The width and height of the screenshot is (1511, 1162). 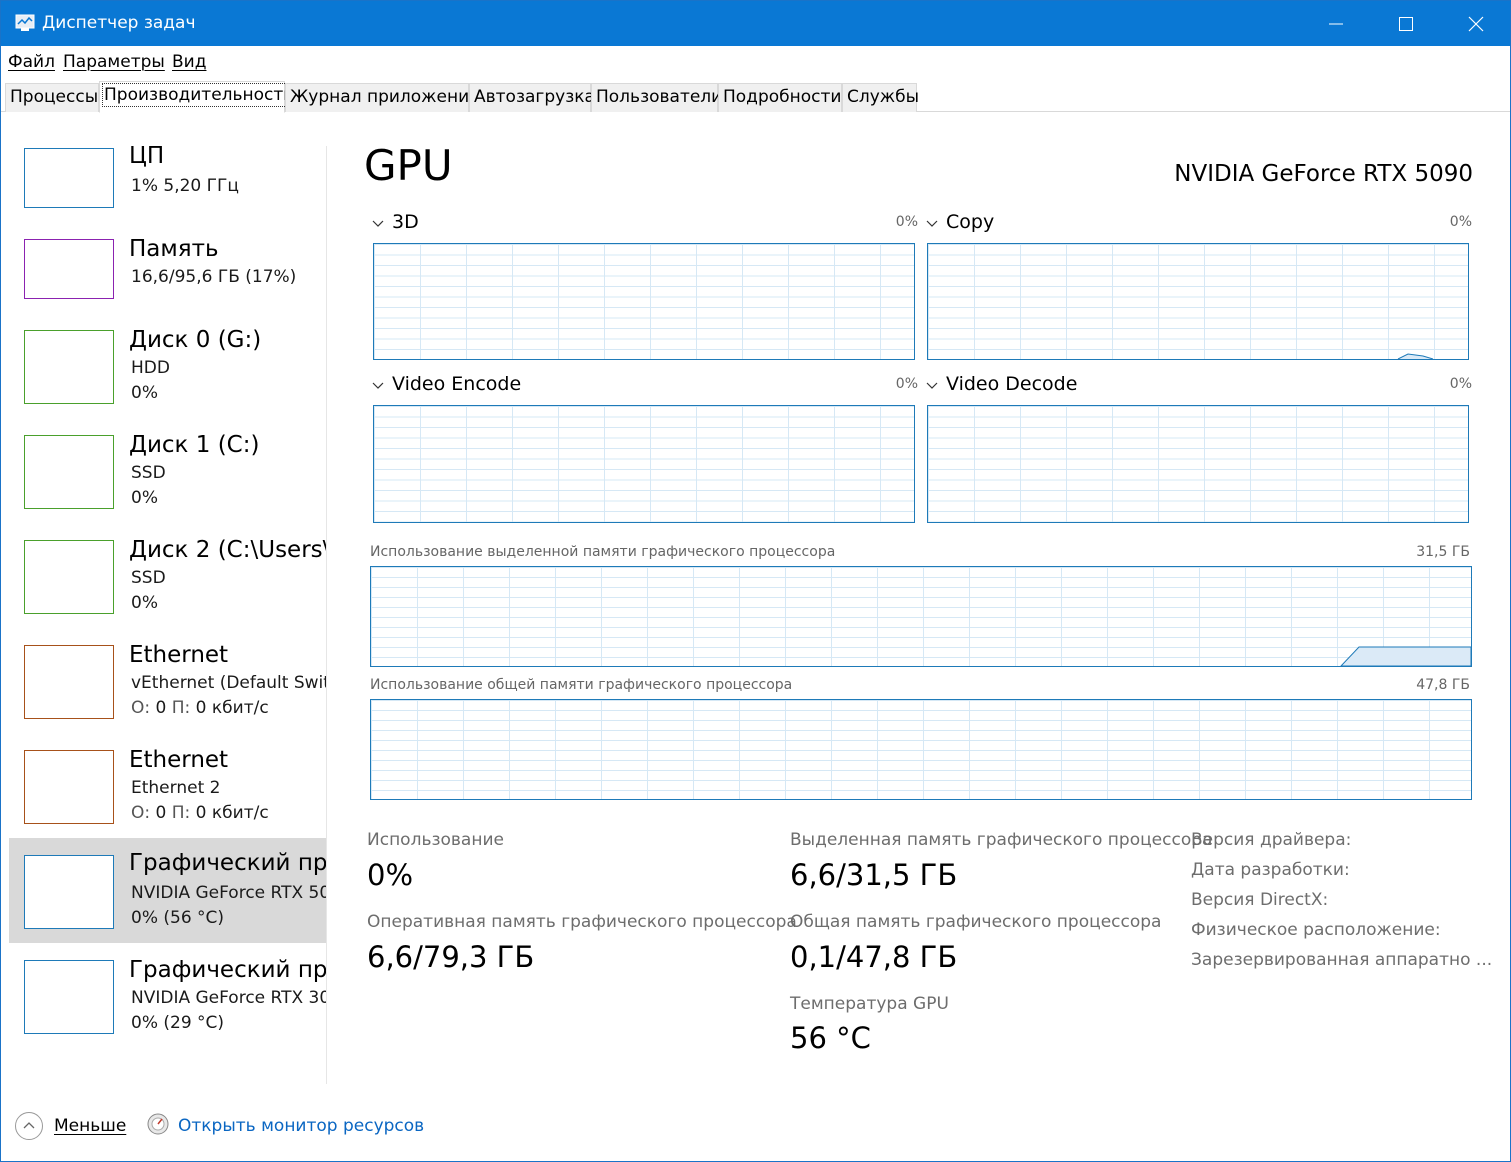 What do you see at coordinates (435, 840) in the screenshot?
I see `usage-label: Использование` at bounding box center [435, 840].